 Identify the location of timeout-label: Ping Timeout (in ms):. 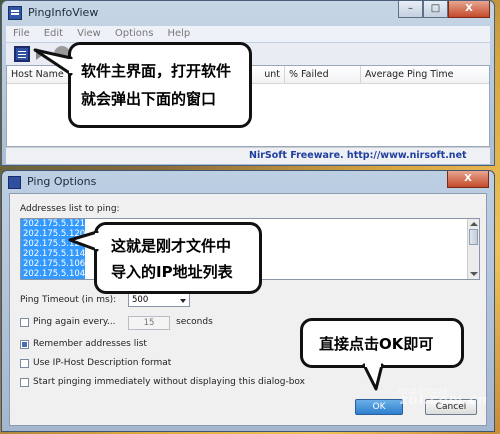
(68, 300).